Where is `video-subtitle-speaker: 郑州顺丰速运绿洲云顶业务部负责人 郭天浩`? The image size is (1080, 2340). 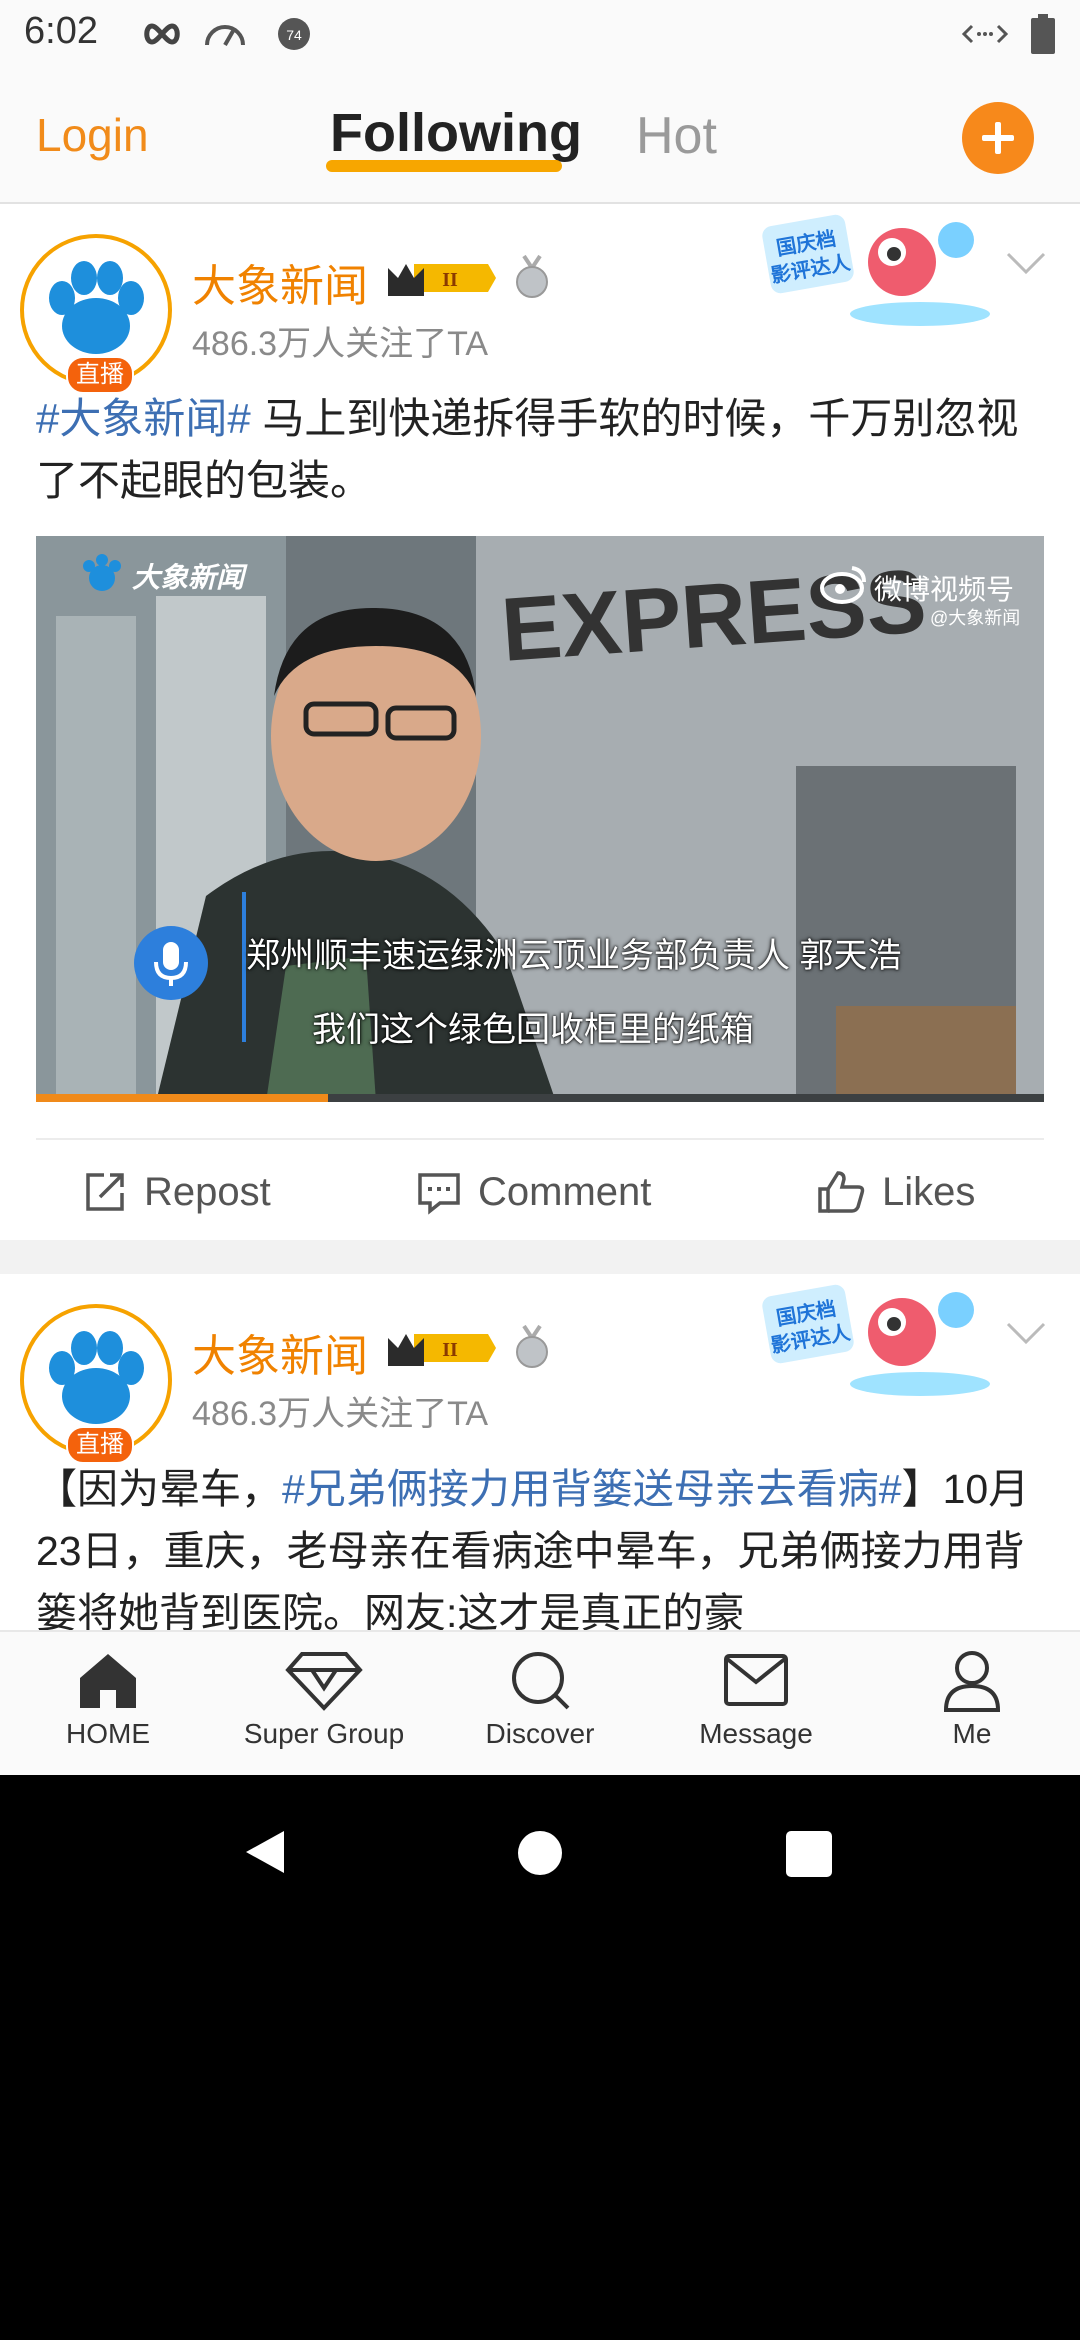
video-subtitle-speaker: 郑州顺丰速运绿洲云顶业务部负责人 郭天浩 is located at coordinates (574, 956).